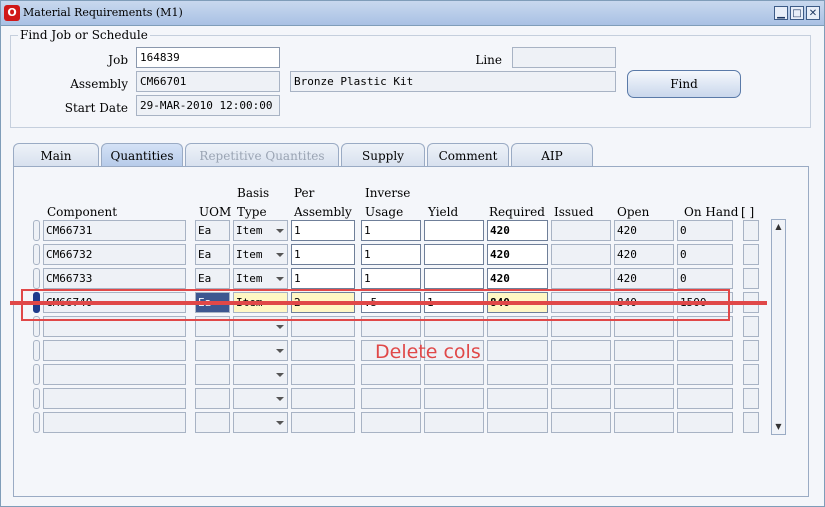 The height and width of the screenshot is (507, 825). I want to click on minimize-icon: ▁, so click(781, 13).